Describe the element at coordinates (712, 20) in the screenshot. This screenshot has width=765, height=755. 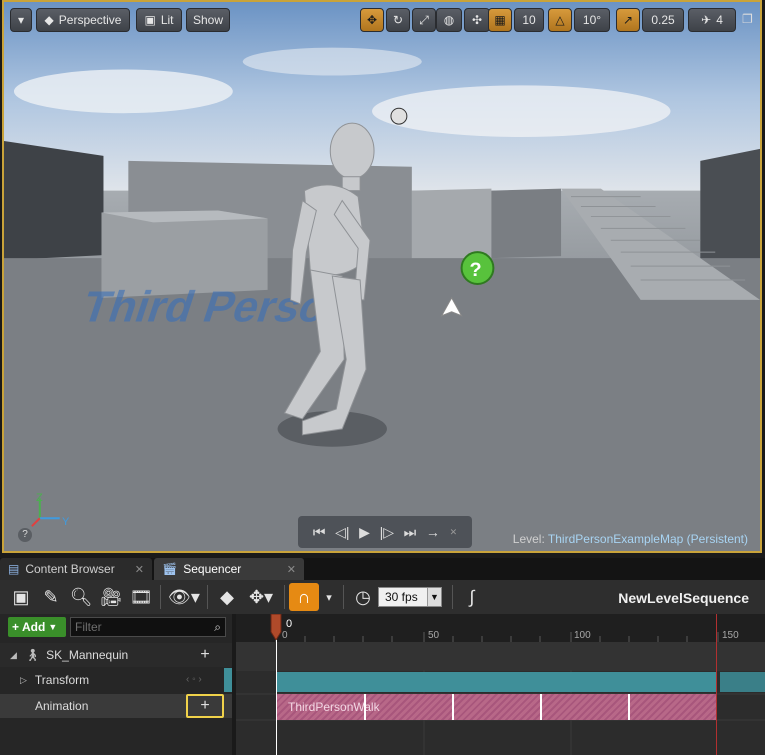
I see `camera-speed-button: ✈ 4` at that location.